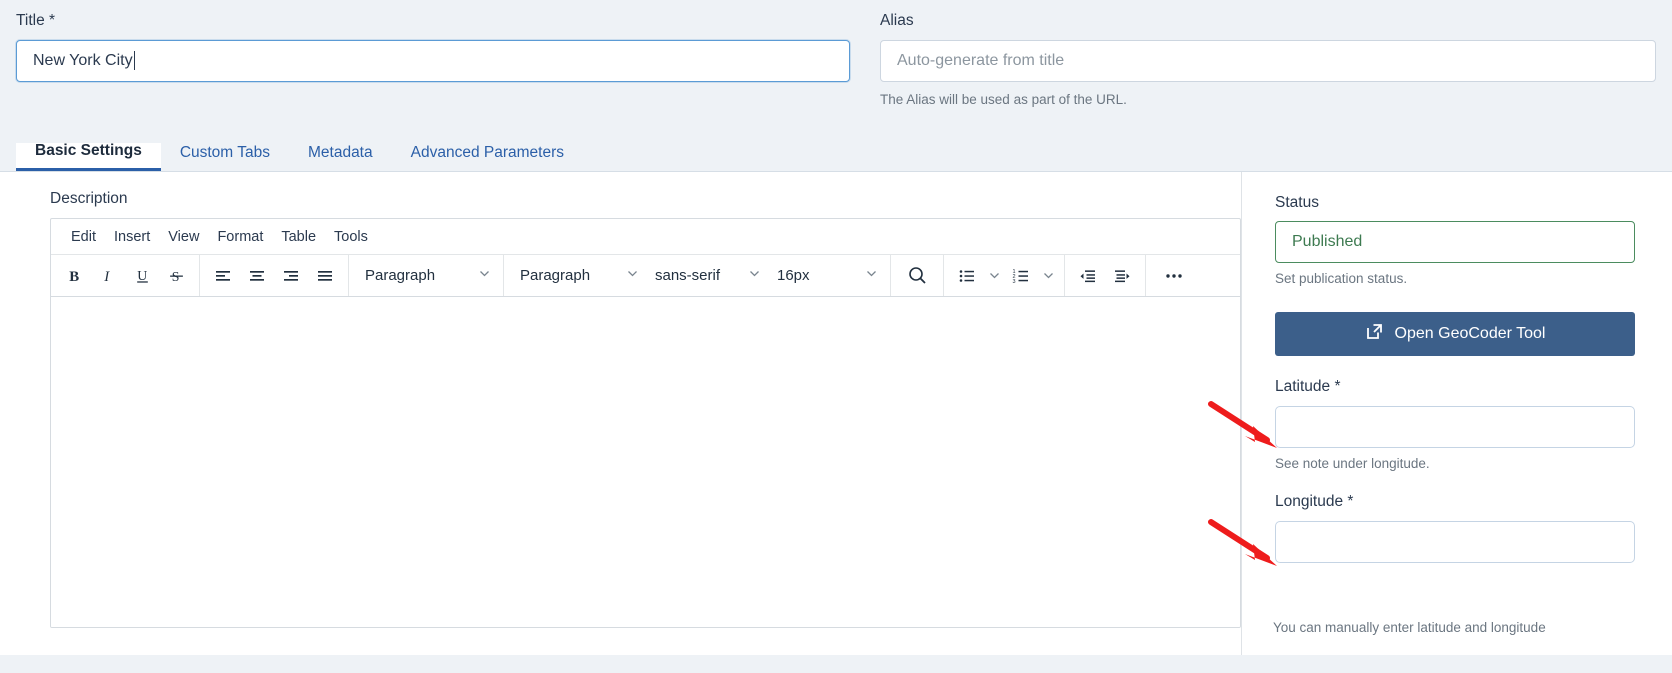 The image size is (1672, 673). What do you see at coordinates (89, 199) in the screenshot?
I see `description-label: Description` at bounding box center [89, 199].